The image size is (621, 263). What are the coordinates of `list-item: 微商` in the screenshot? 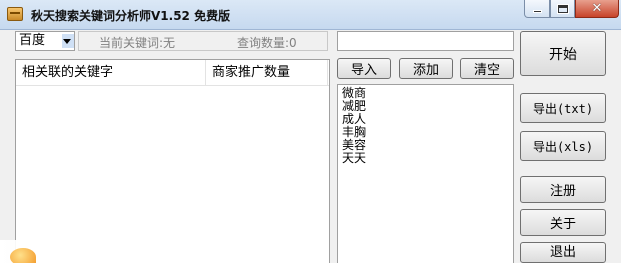 It's located at (354, 93).